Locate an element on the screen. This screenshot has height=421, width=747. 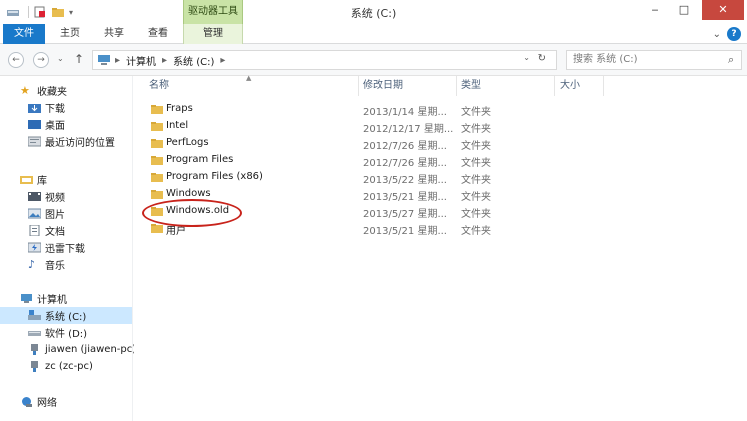
file-row: Windows 2013/5/21 星期... 文件夹 is located at coordinates (440, 194).